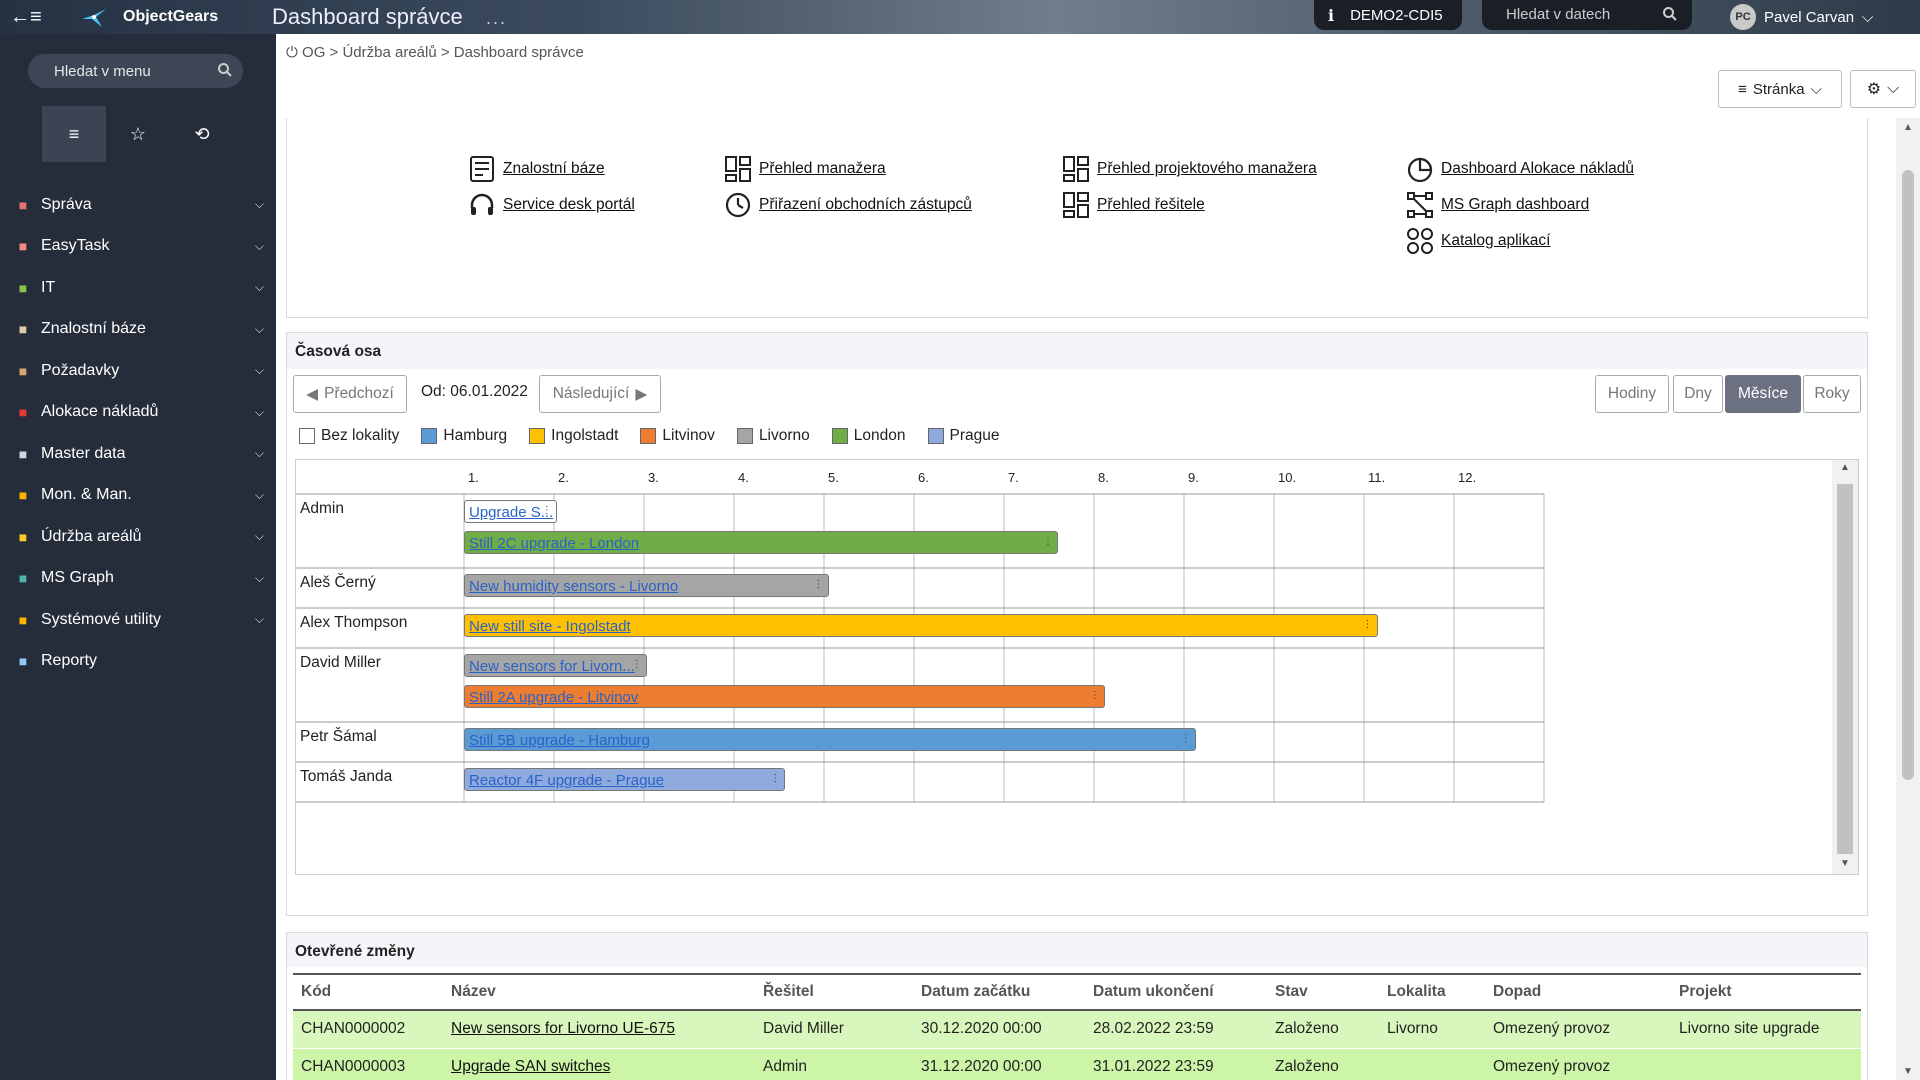  I want to click on next-button: Následující ▶, so click(600, 394).